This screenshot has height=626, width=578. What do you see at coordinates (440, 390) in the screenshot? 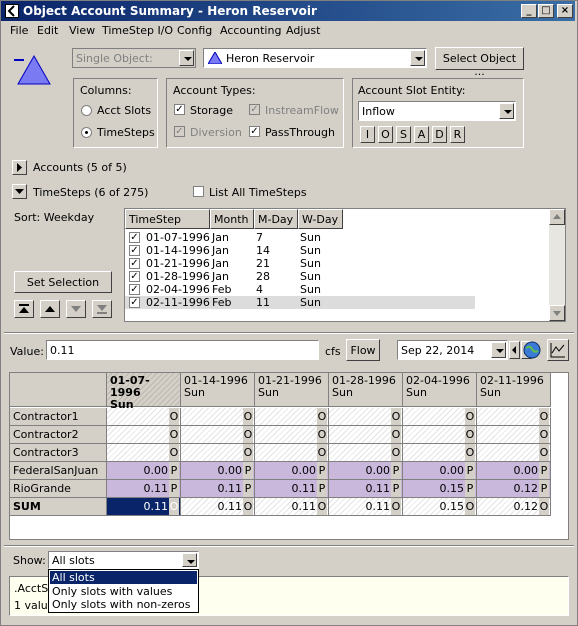
I see `grid-column-header: 02-04-1996 Sun` at bounding box center [440, 390].